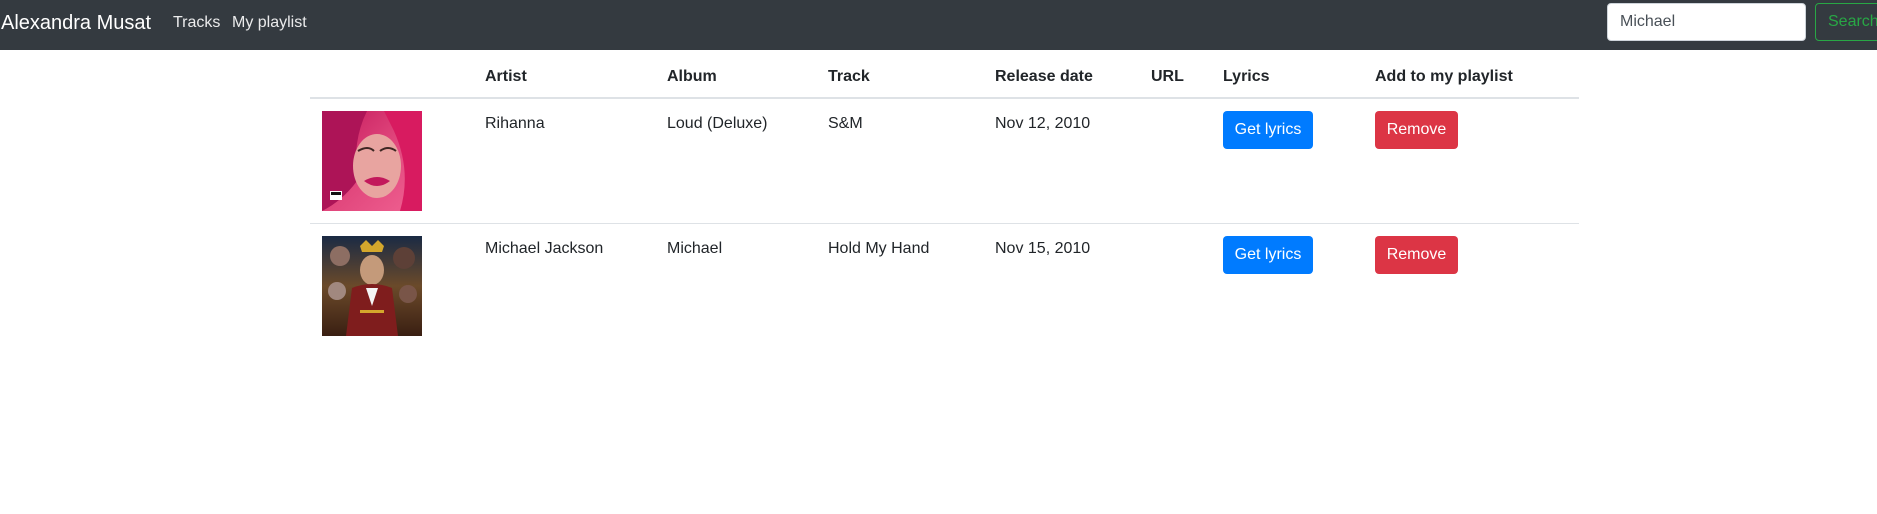  Describe the element at coordinates (1706, 22) in the screenshot. I see `search-input` at that location.